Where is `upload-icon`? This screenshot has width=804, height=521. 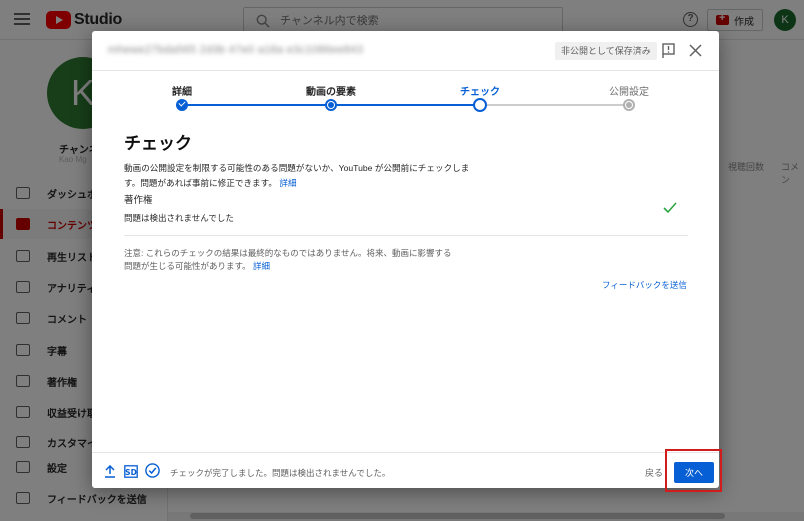
upload-icon is located at coordinates (110, 471).